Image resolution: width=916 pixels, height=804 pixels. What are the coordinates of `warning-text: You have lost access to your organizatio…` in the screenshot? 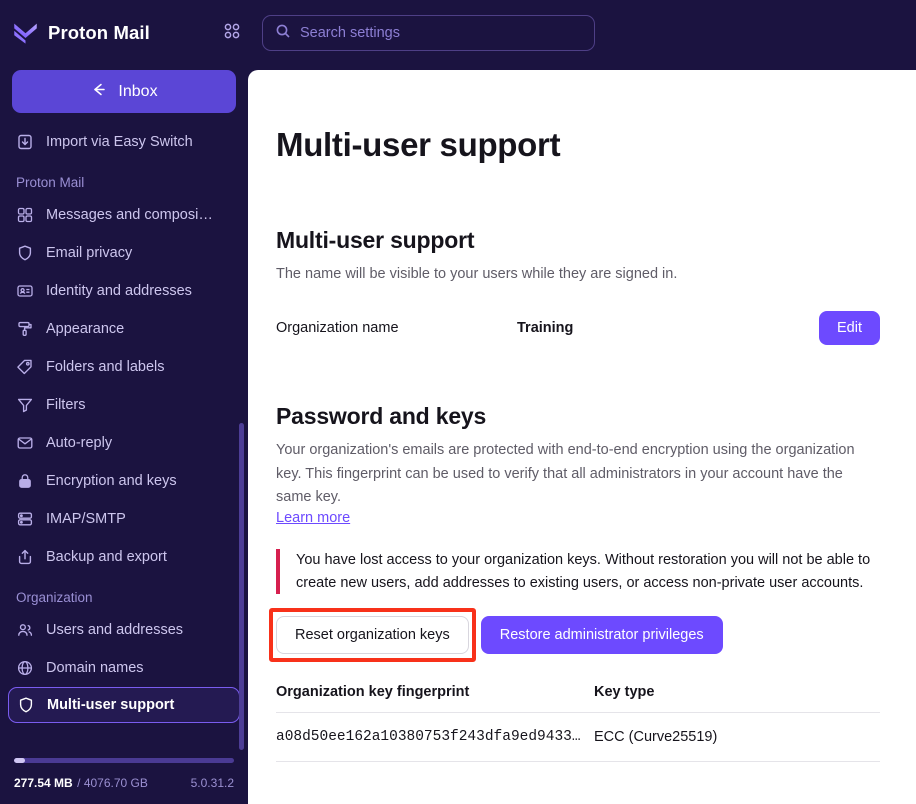 It's located at (583, 571).